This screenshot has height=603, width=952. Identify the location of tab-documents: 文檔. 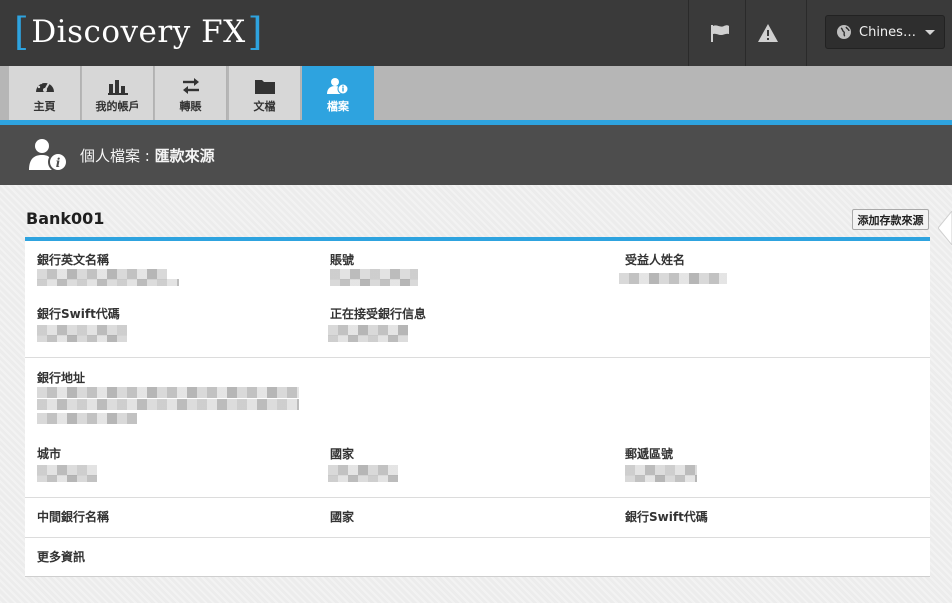
(265, 93).